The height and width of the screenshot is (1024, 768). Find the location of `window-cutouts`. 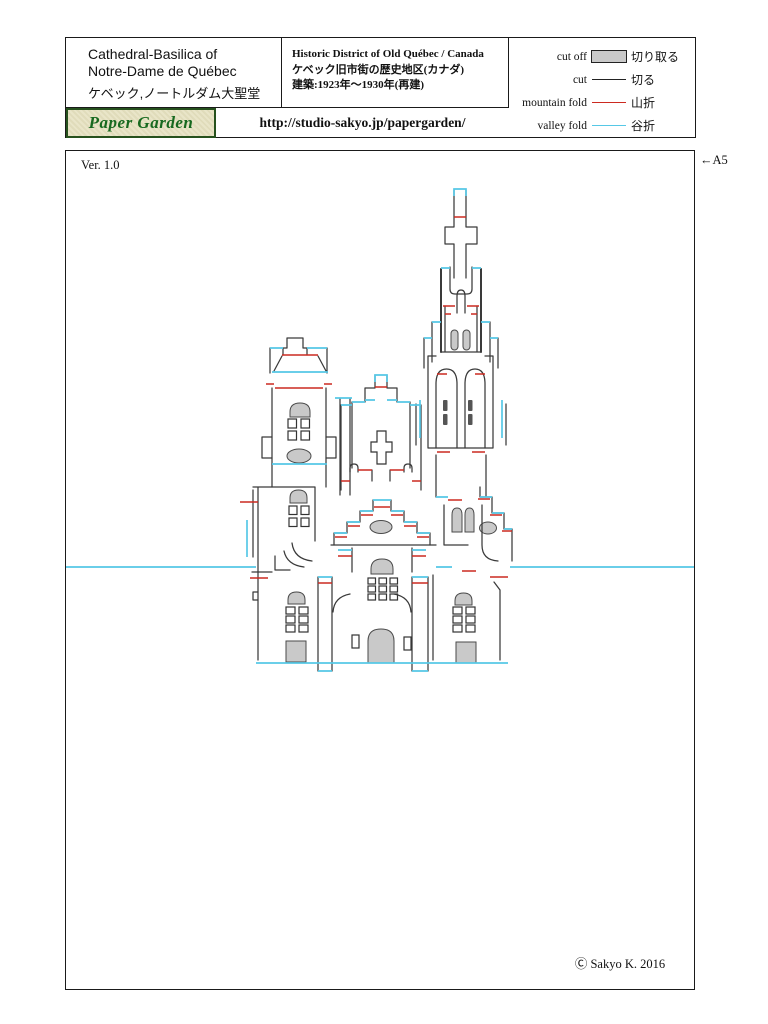

window-cutouts is located at coordinates (380, 534).